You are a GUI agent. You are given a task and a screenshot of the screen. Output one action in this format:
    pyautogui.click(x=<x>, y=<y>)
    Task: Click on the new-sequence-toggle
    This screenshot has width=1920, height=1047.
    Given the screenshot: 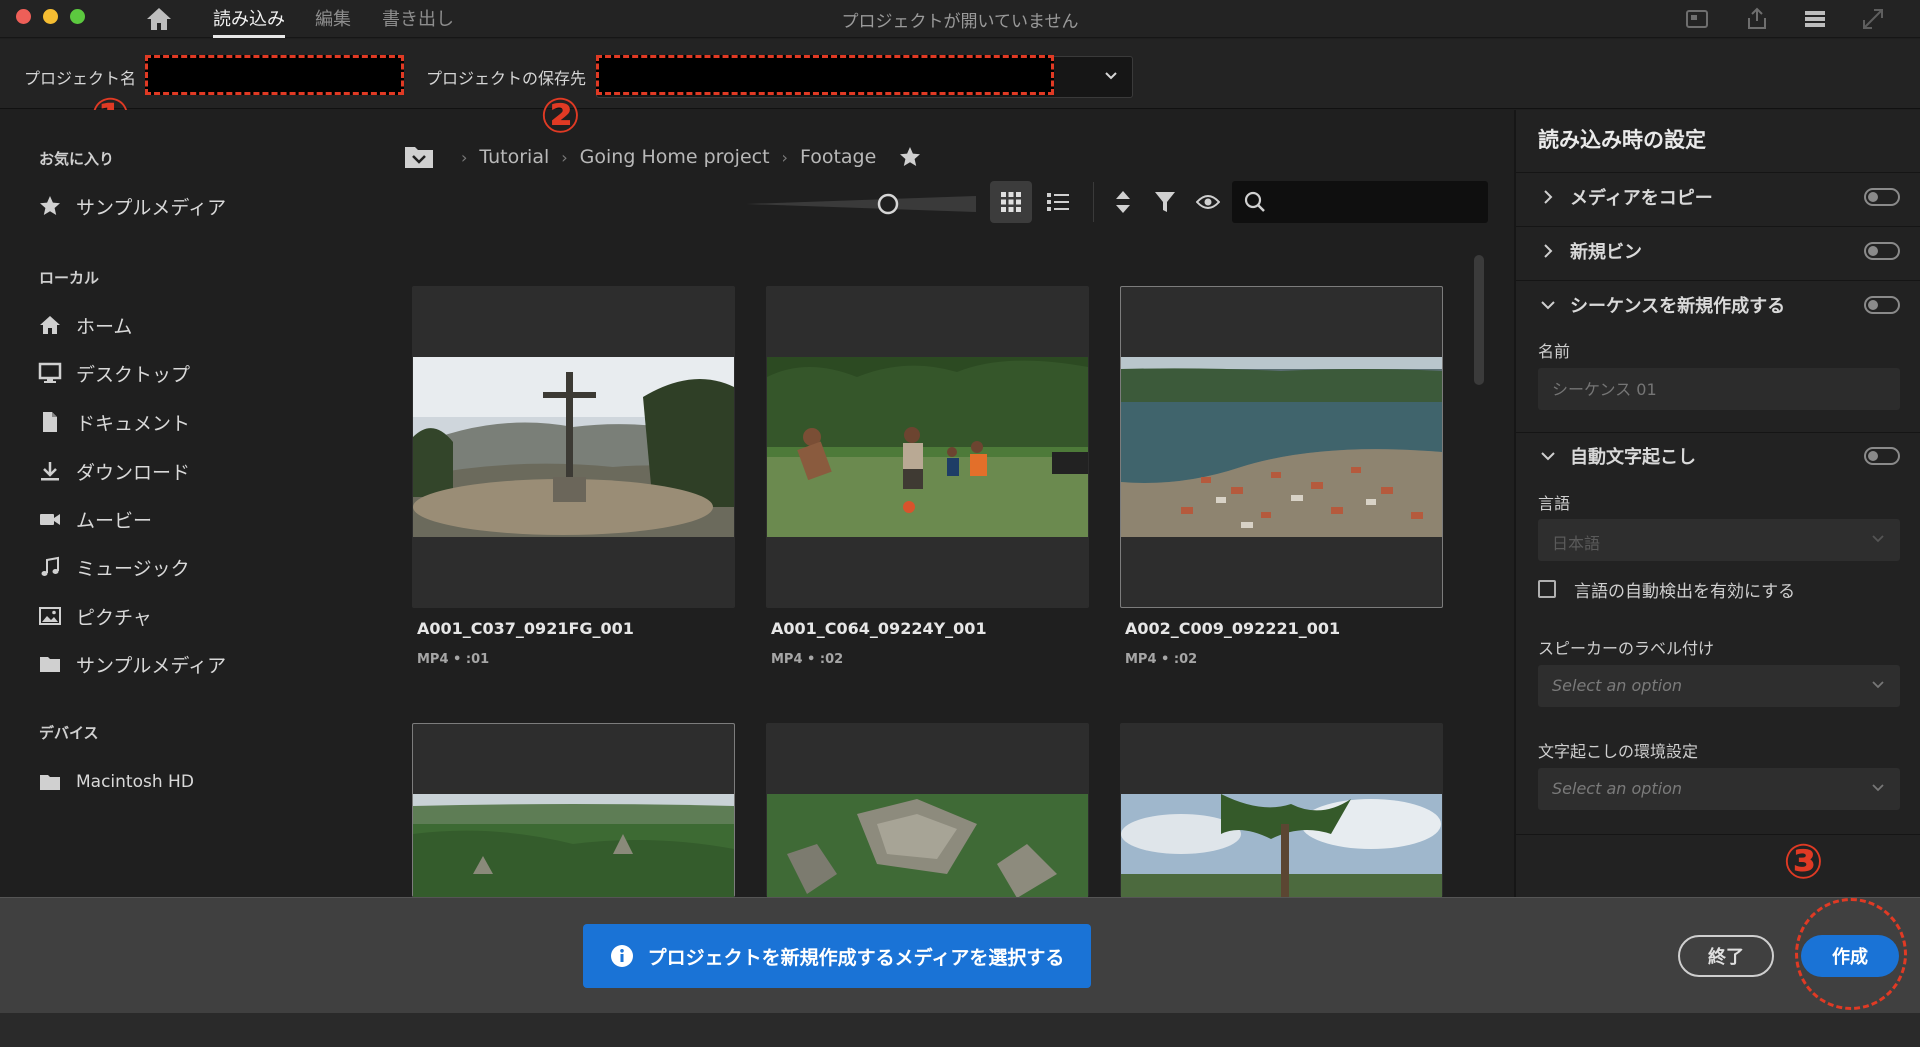 What is the action you would take?
    pyautogui.click(x=1882, y=305)
    